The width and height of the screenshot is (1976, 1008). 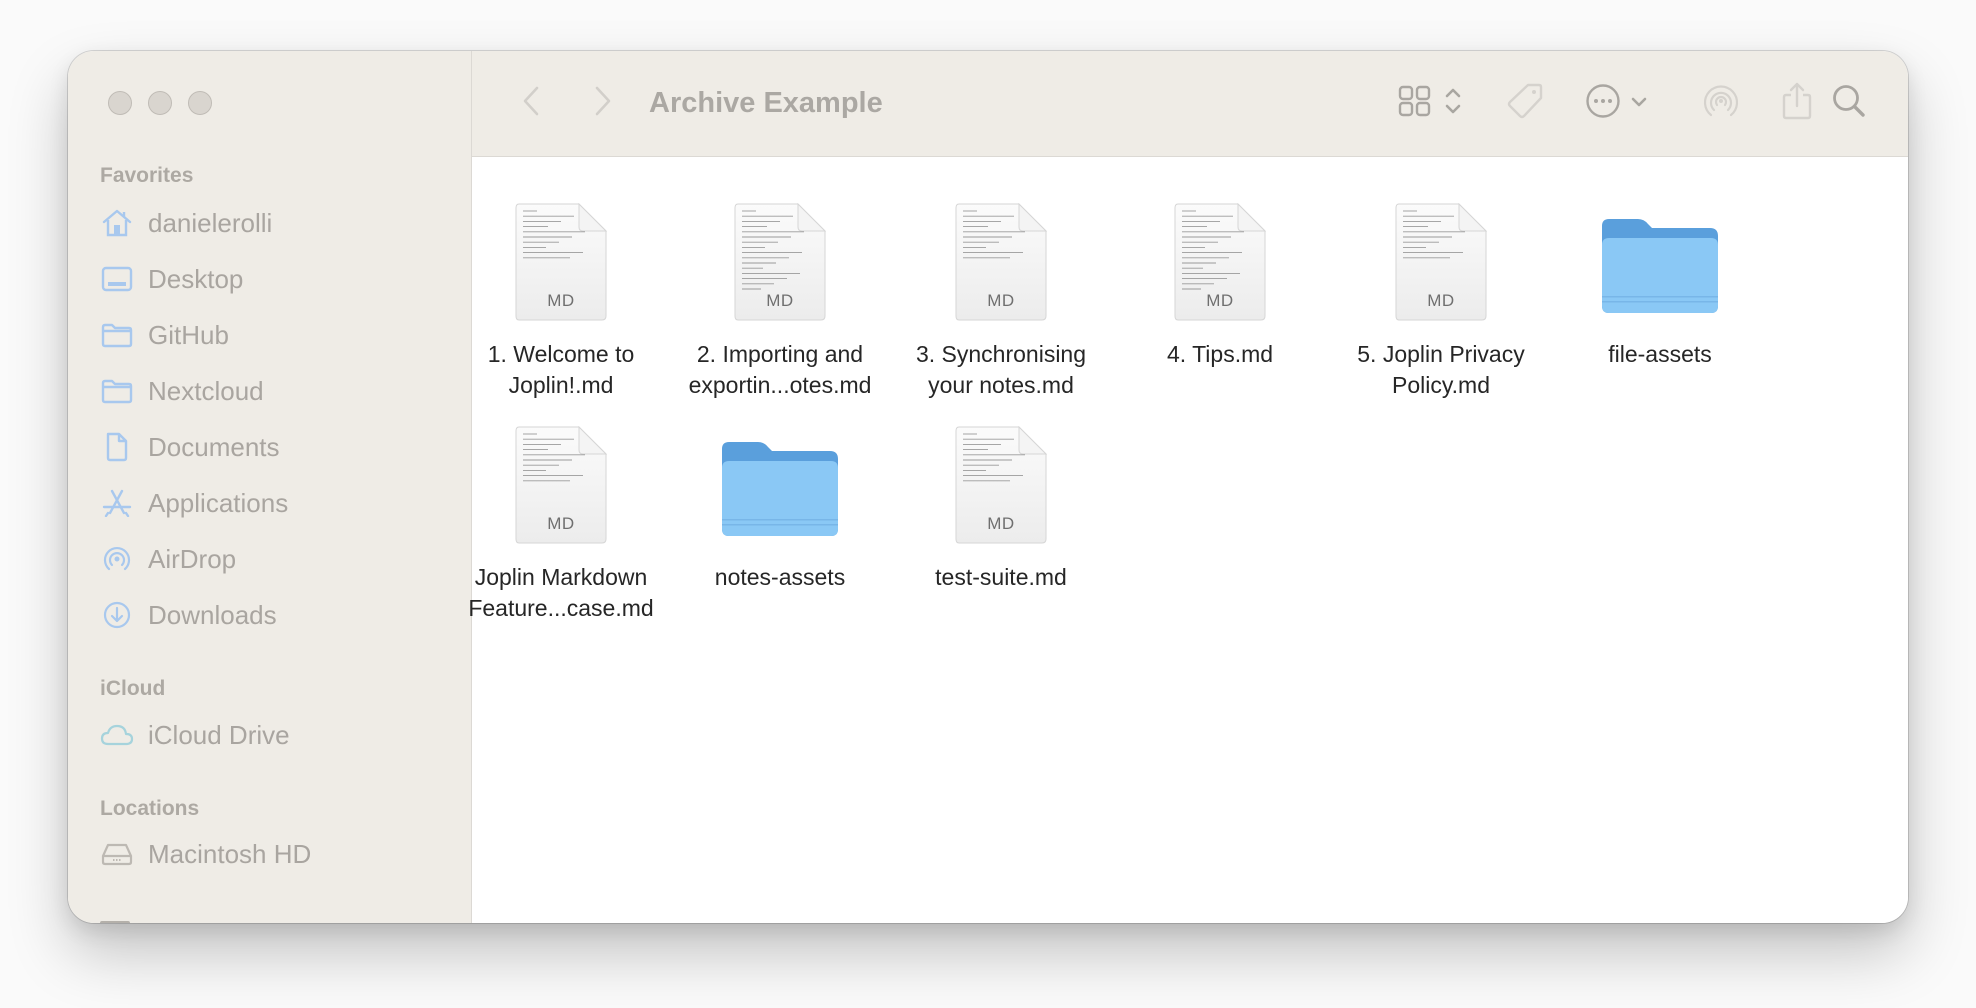 What do you see at coordinates (120, 103) in the screenshot?
I see `close-button` at bounding box center [120, 103].